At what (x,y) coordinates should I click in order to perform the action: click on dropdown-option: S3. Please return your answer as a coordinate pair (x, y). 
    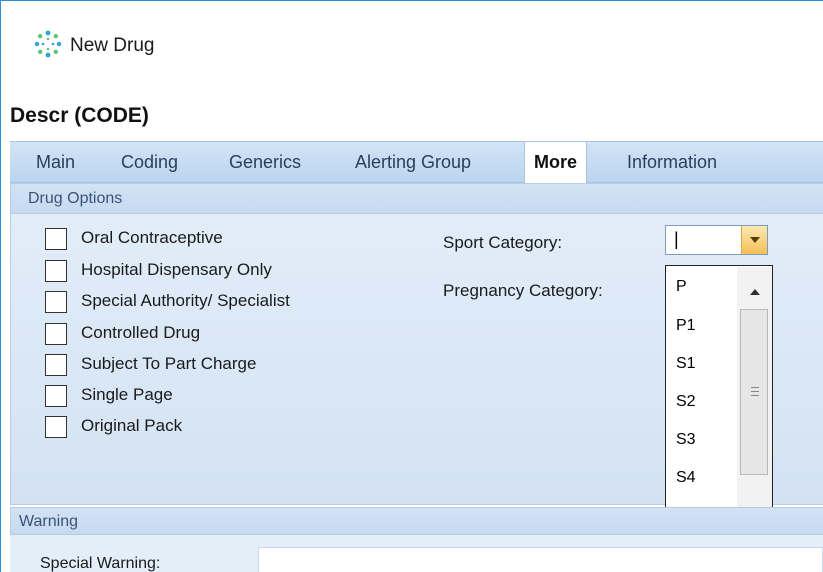
    Looking at the image, I should click on (686, 440).